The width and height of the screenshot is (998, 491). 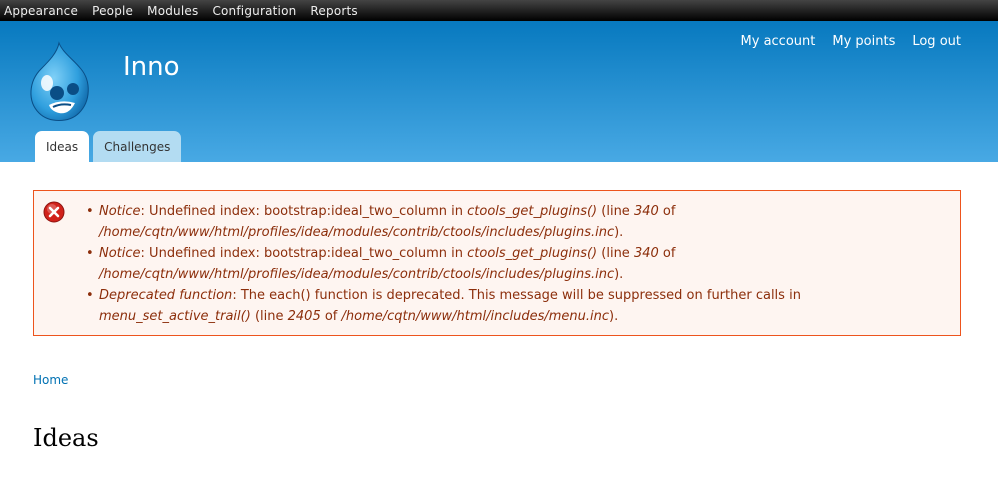 I want to click on toolbar-people: People, so click(x=112, y=11).